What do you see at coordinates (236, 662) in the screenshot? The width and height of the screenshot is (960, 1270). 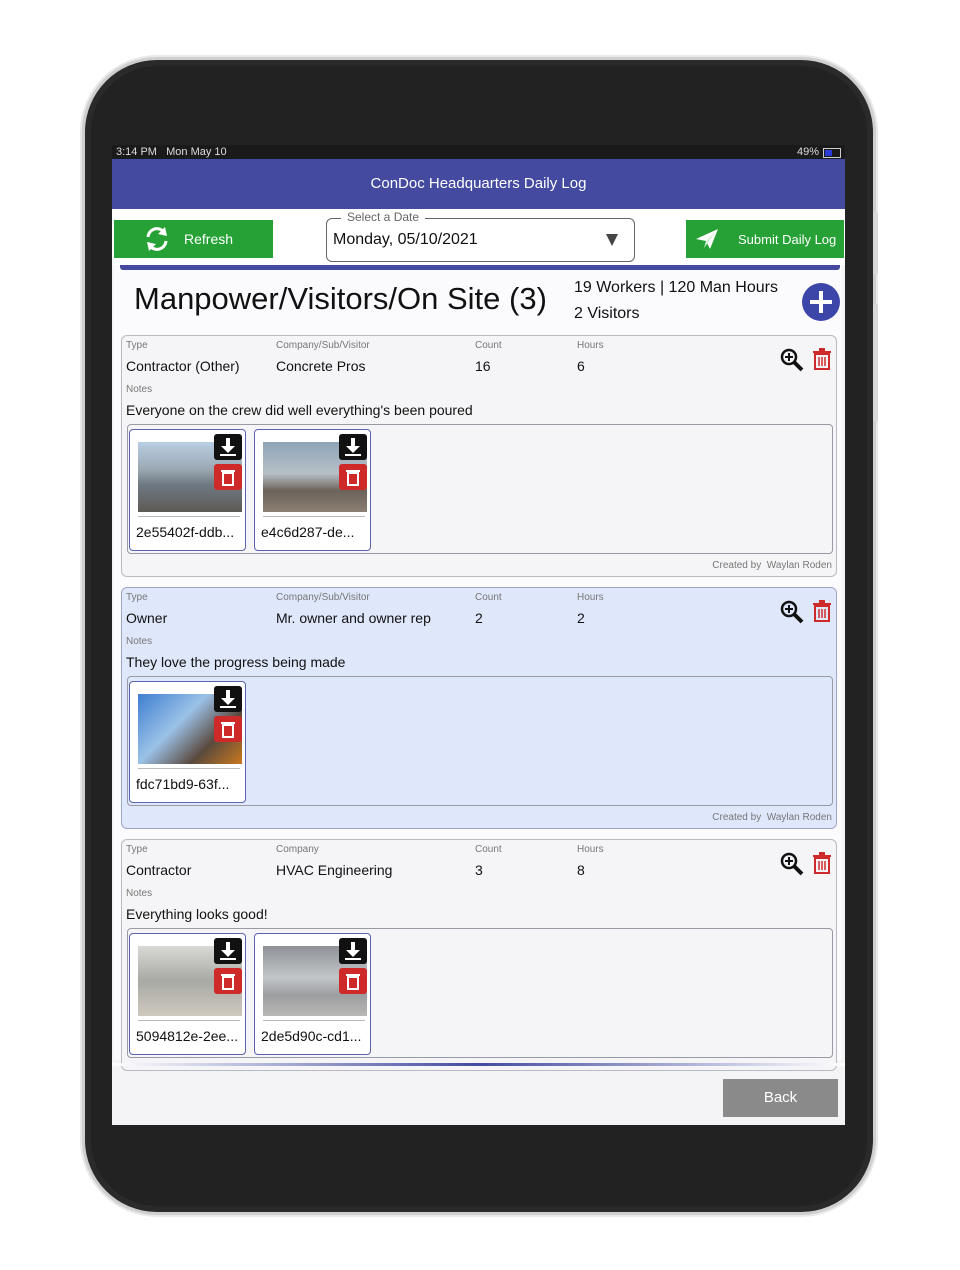 I see `notes-value: They love the progress being made` at bounding box center [236, 662].